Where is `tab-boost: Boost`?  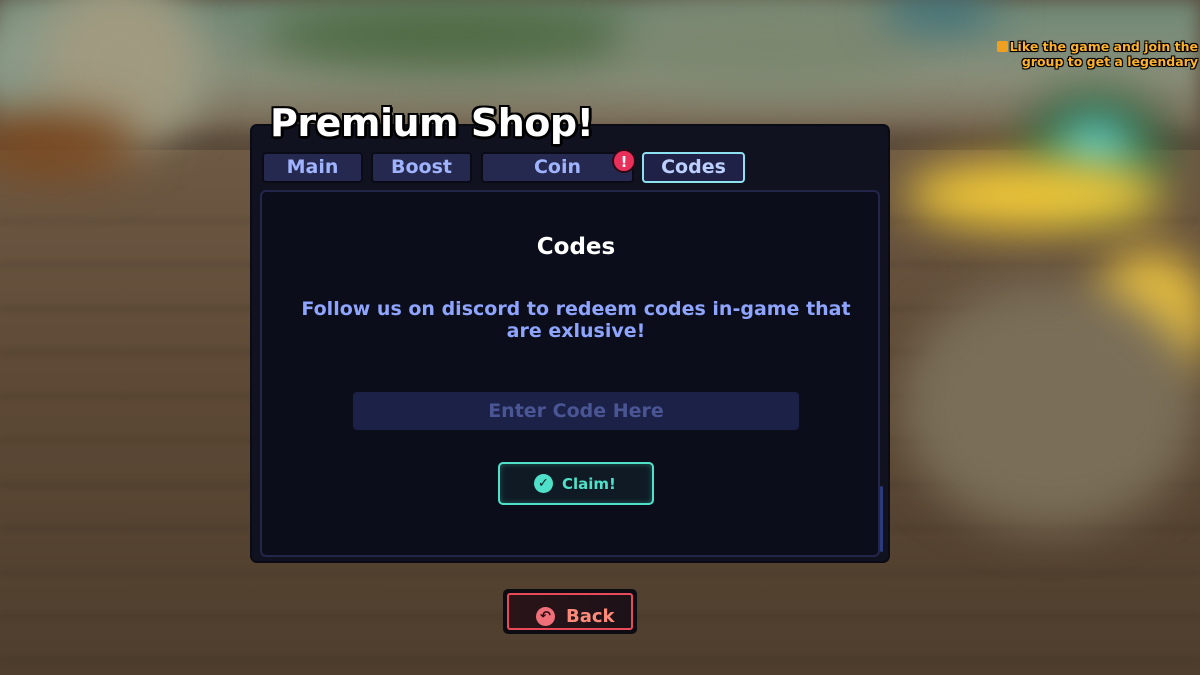 tab-boost: Boost is located at coordinates (421, 167).